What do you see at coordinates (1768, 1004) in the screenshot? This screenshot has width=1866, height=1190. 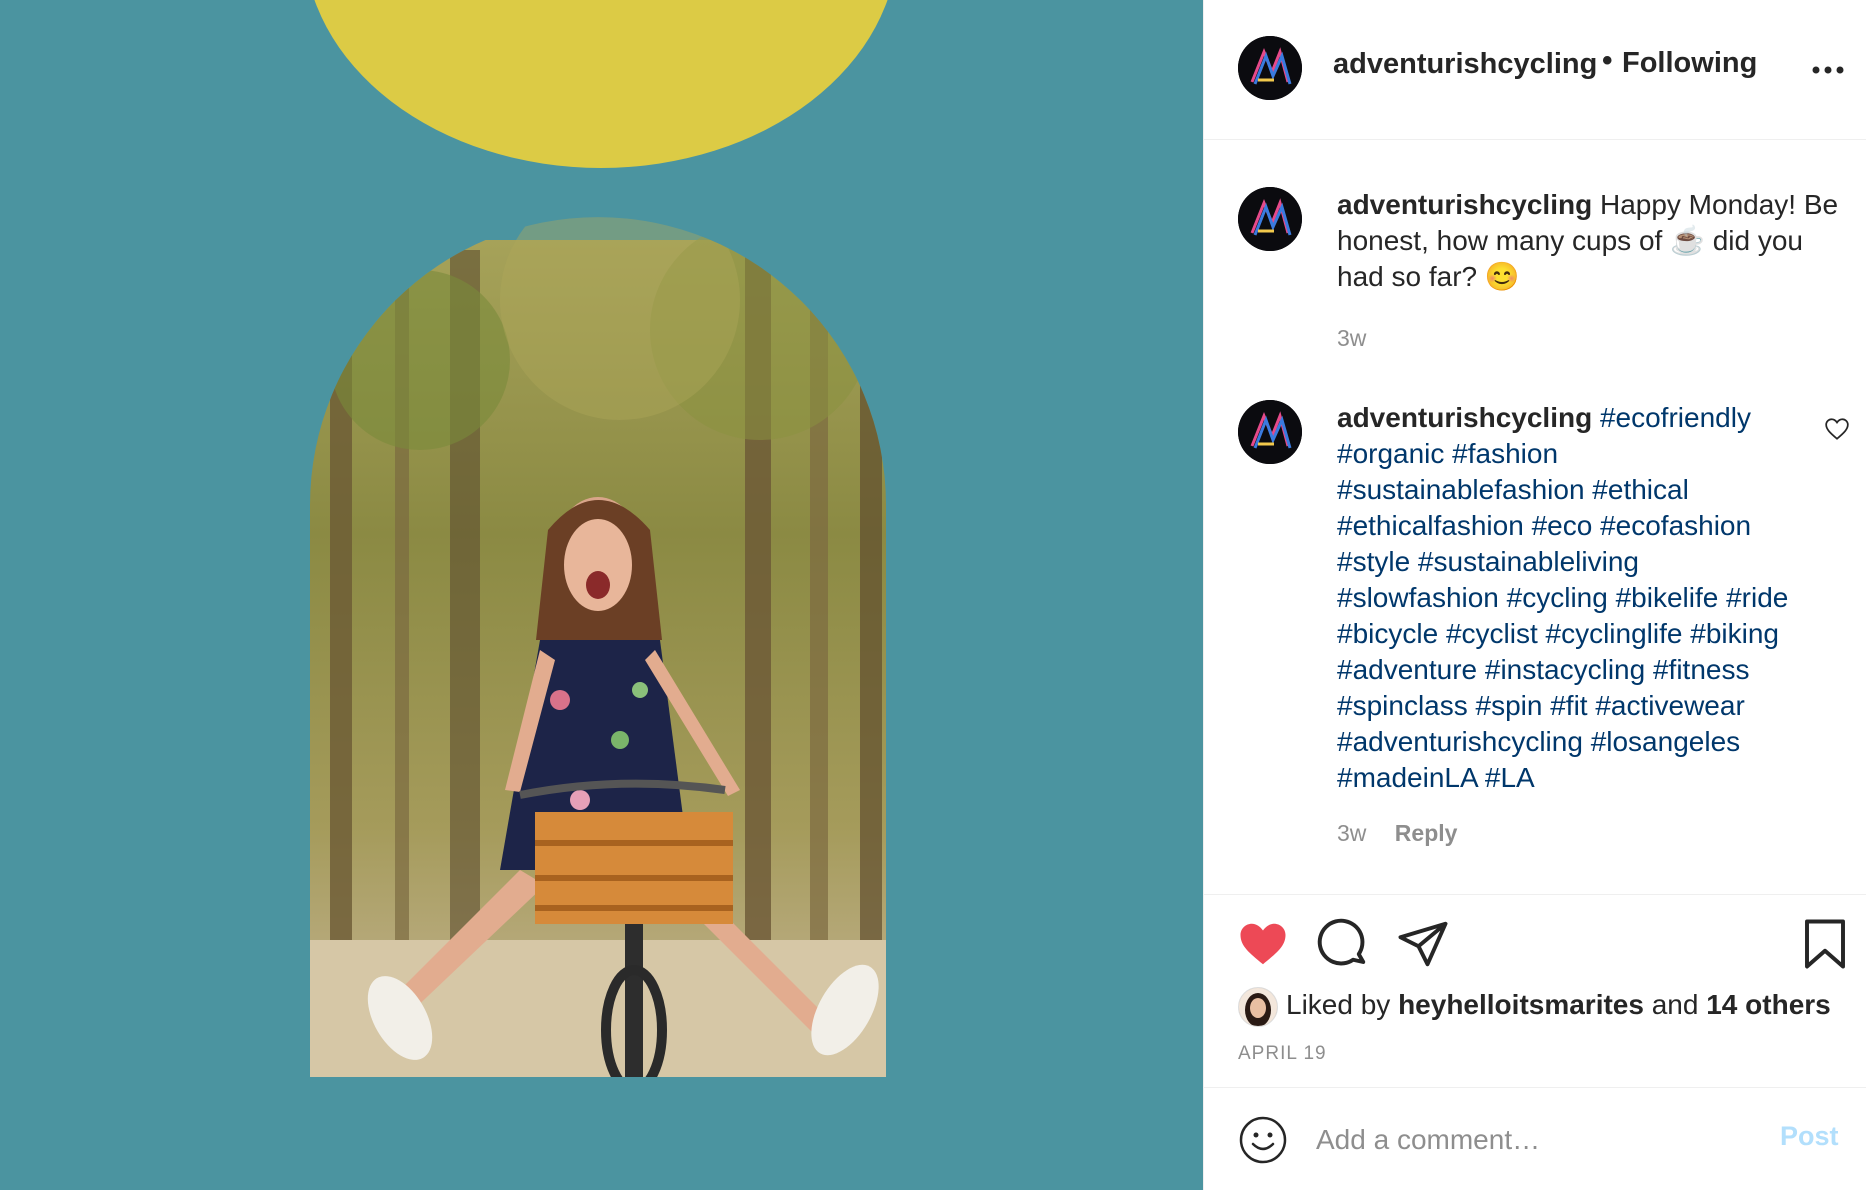 I see `likes-others: 14 others` at bounding box center [1768, 1004].